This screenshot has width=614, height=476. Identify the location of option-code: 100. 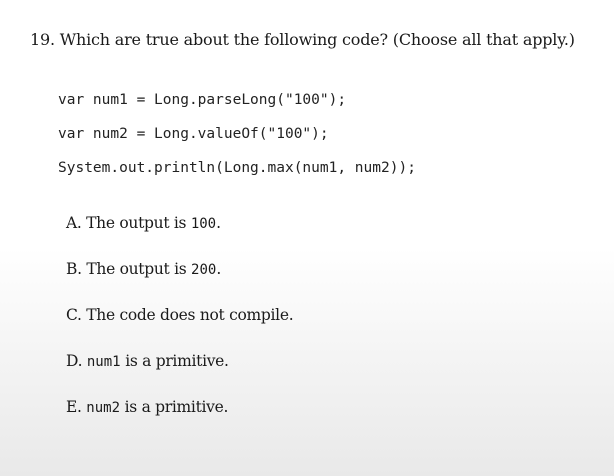
(203, 224).